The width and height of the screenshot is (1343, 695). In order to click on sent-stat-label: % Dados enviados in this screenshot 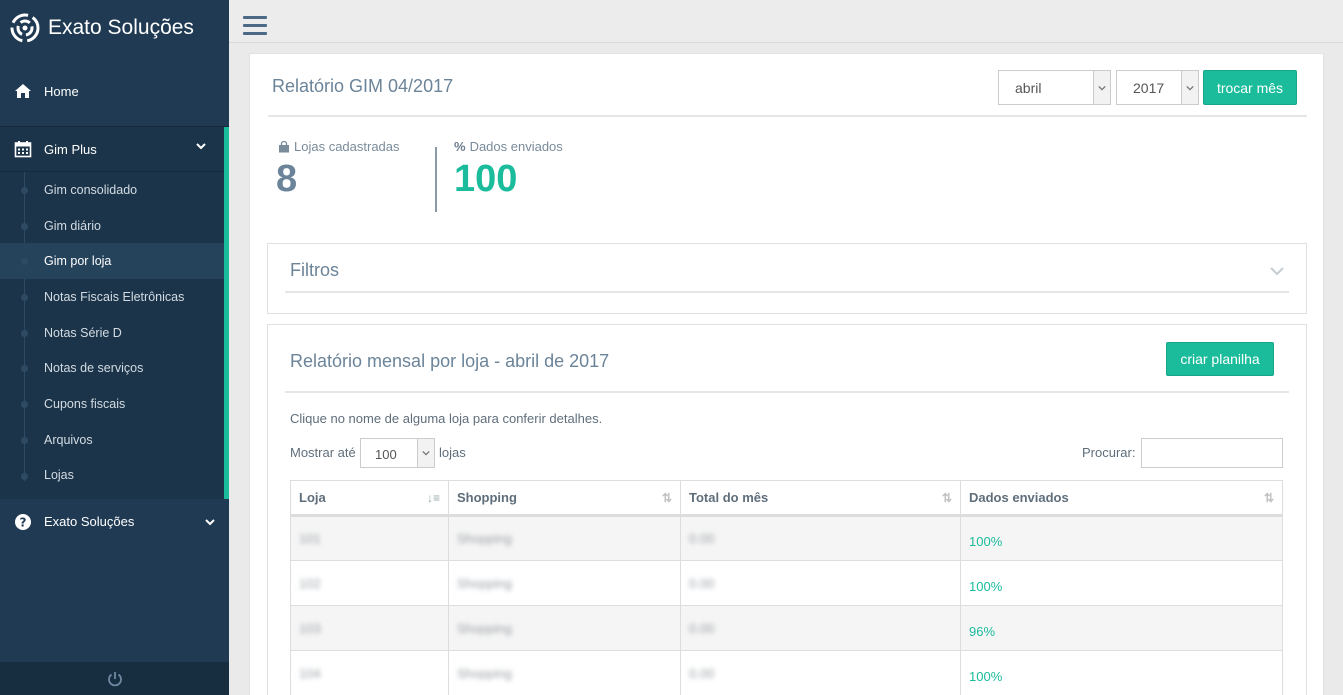, I will do `click(508, 146)`.